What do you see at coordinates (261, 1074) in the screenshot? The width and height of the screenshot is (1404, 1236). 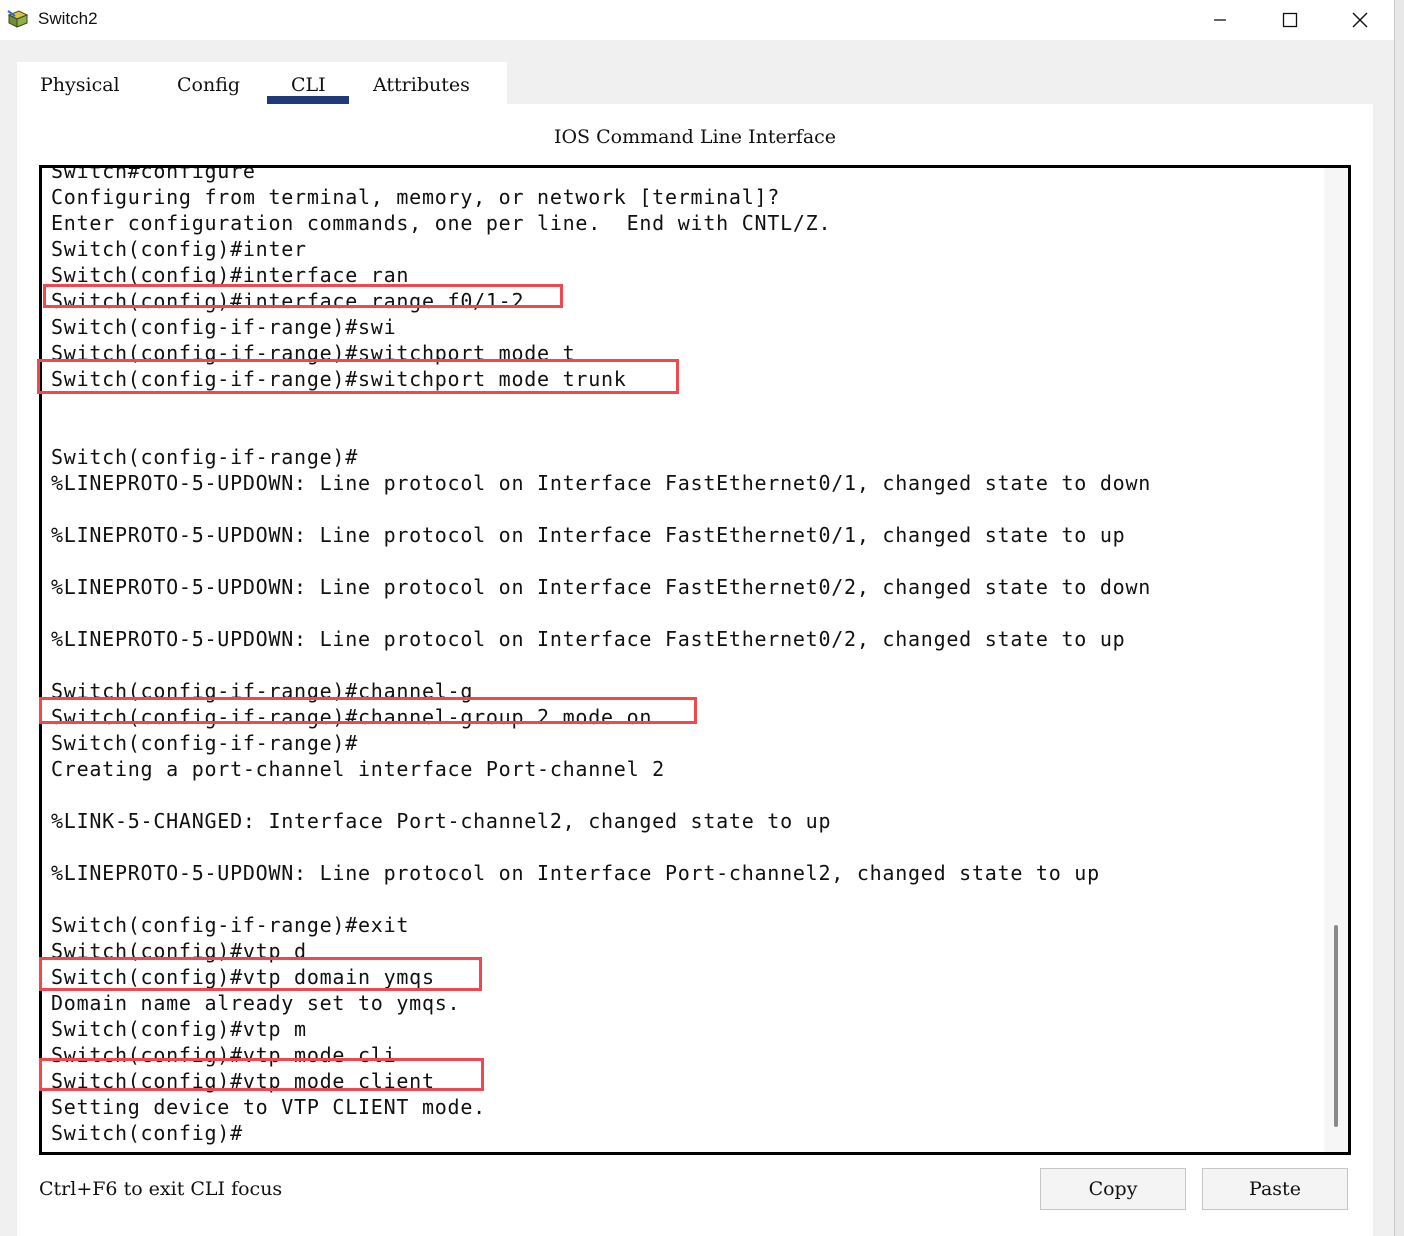 I see `highlight-vtp-mode-client` at bounding box center [261, 1074].